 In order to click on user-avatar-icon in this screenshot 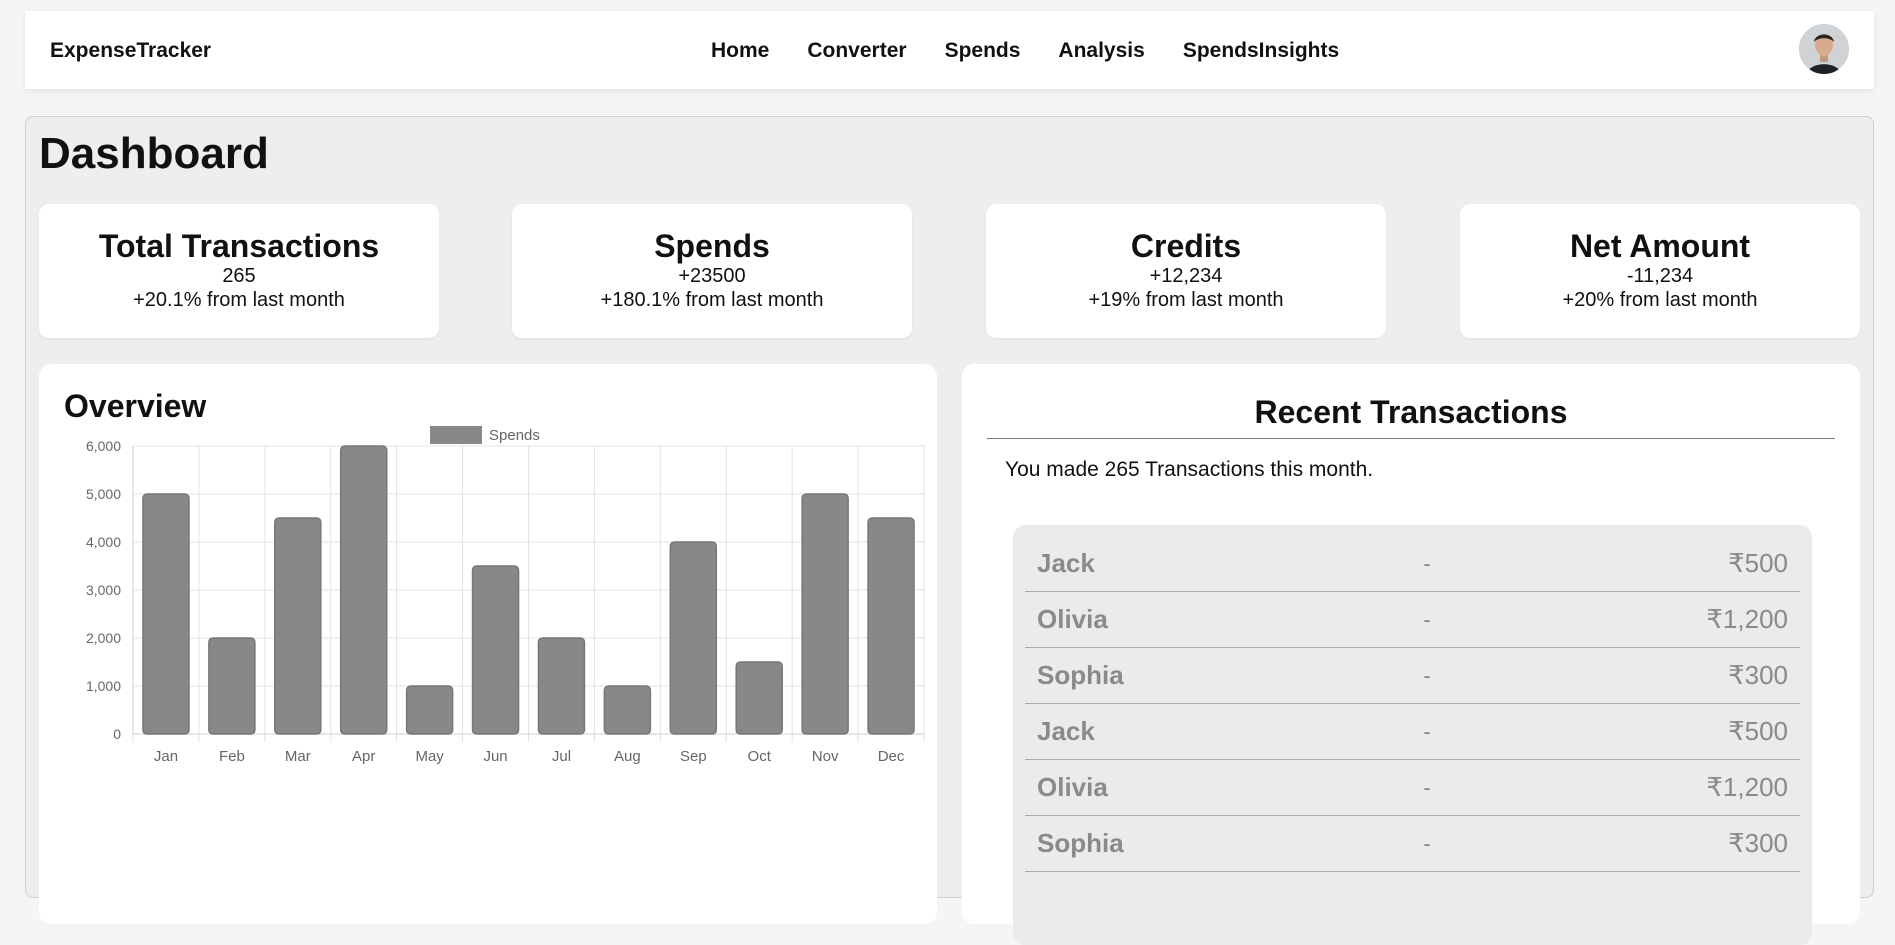, I will do `click(1824, 49)`.